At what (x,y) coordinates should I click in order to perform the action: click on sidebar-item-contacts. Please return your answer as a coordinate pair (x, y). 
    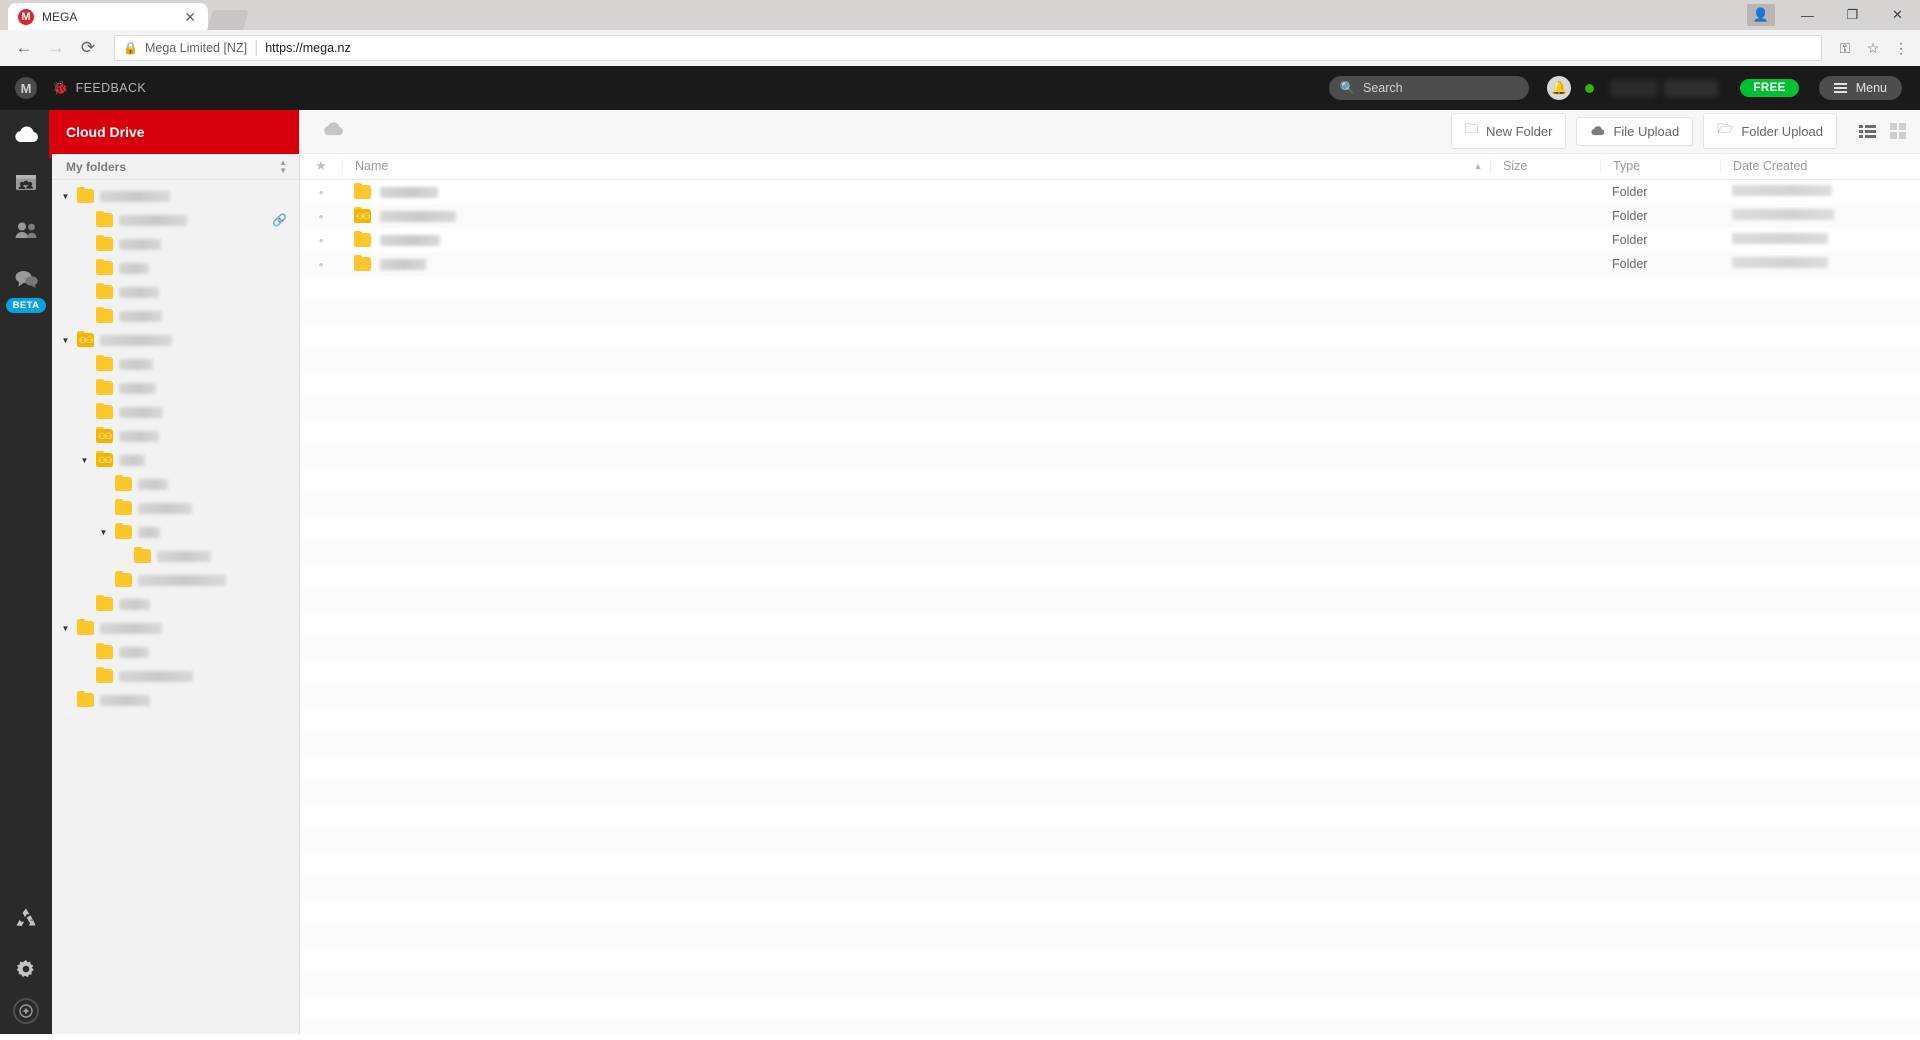
    Looking at the image, I should click on (26, 230).